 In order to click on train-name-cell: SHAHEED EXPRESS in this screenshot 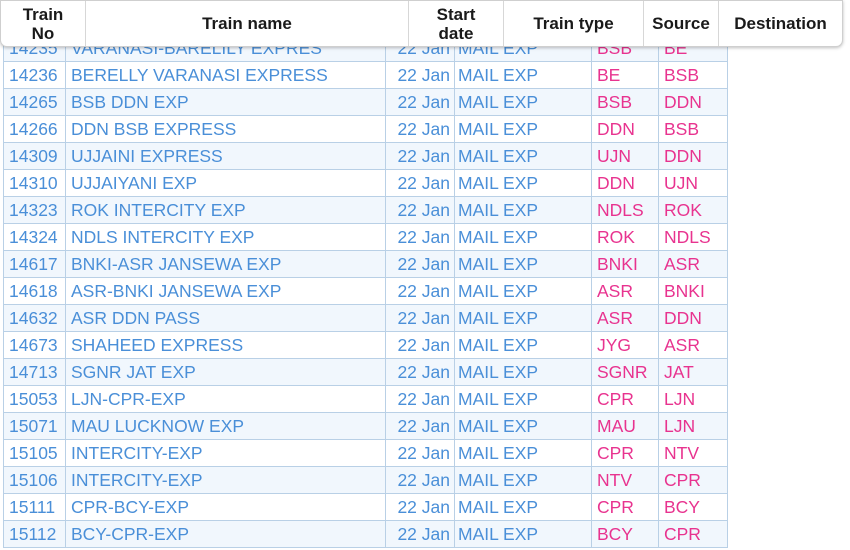, I will do `click(225, 345)`.